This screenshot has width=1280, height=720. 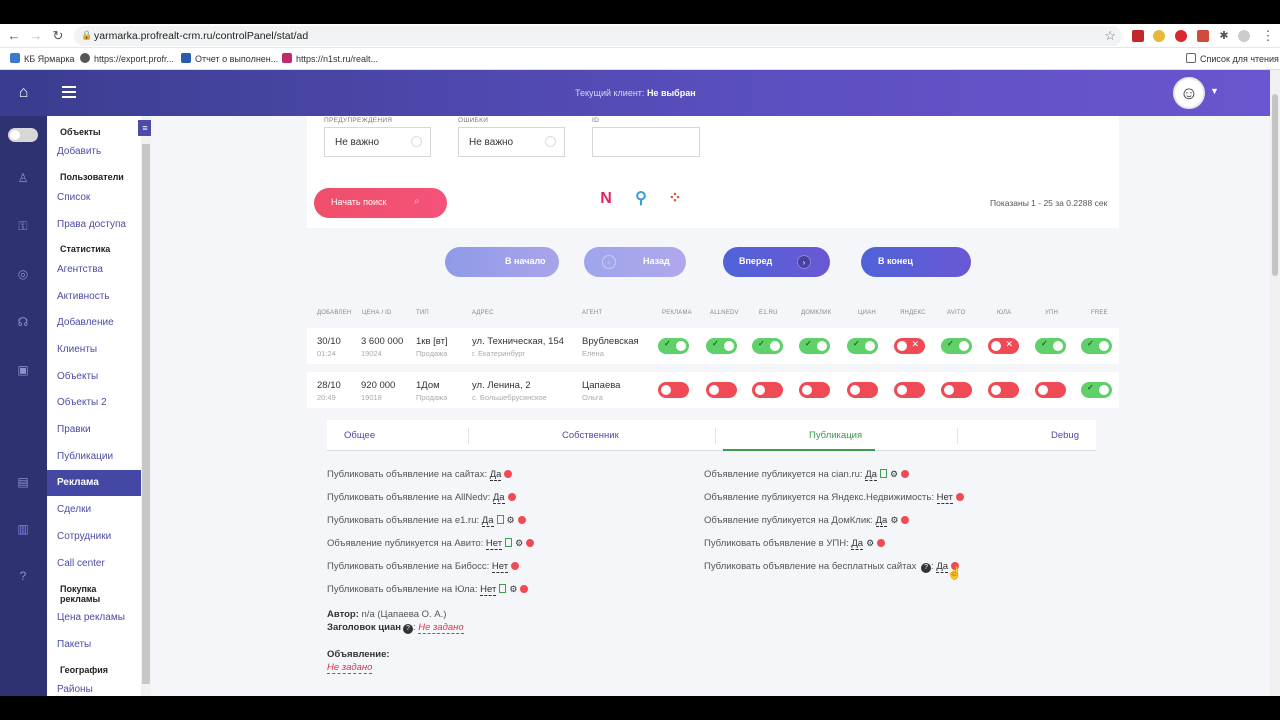 What do you see at coordinates (1275, 185) in the screenshot?
I see `page-scroll-thumb` at bounding box center [1275, 185].